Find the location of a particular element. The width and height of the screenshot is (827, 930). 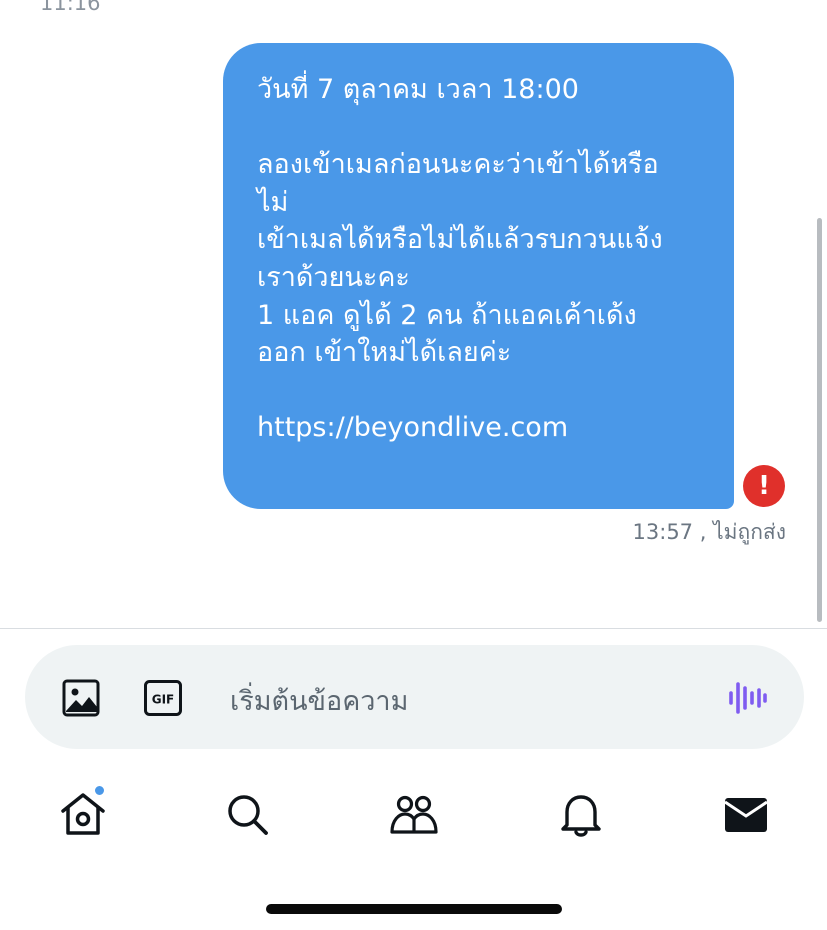

message-composer: GIF เริ่มต้นข้อความ is located at coordinates (414, 697).